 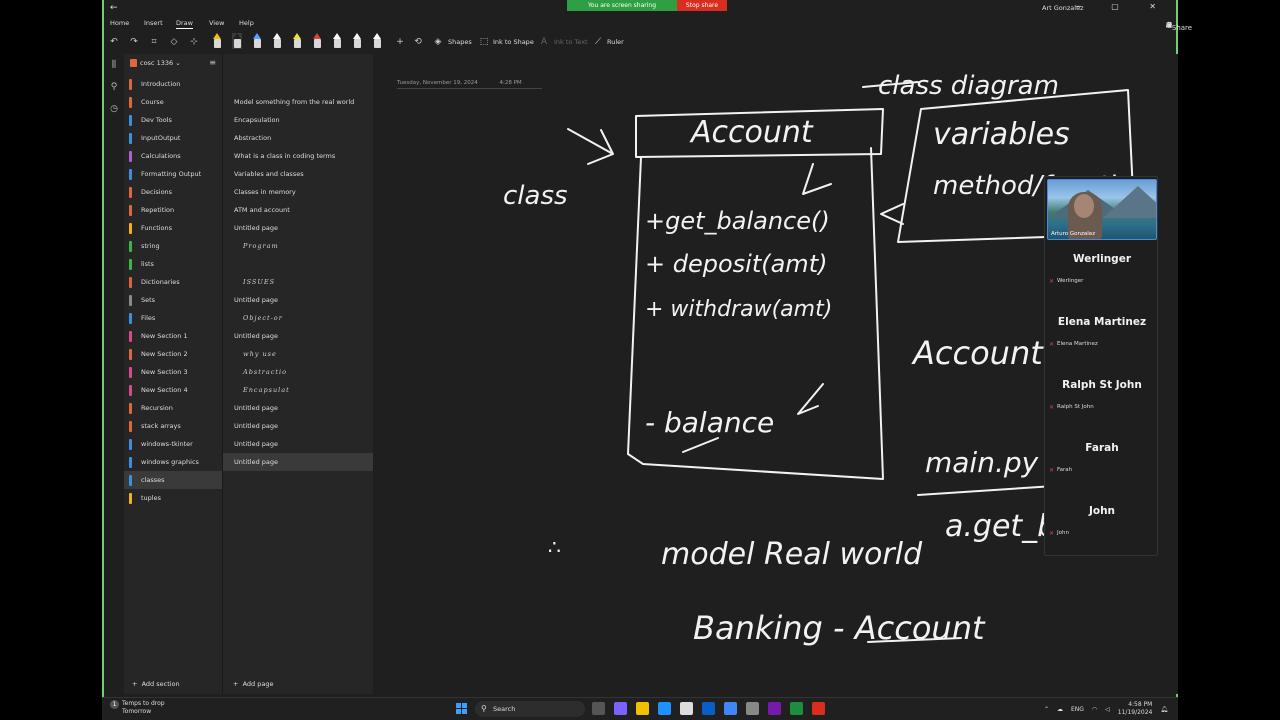 What do you see at coordinates (1060, 709) in the screenshot?
I see `onedrive-icon: ☁` at bounding box center [1060, 709].